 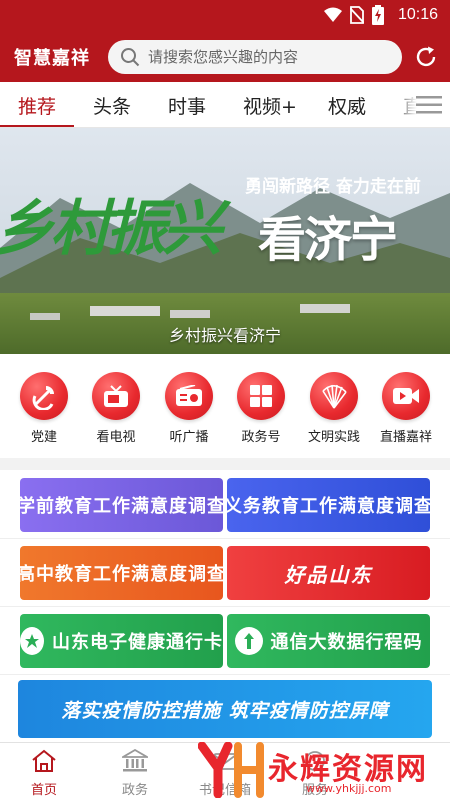 I want to click on tab-recommend: 推荐, so click(x=37, y=105).